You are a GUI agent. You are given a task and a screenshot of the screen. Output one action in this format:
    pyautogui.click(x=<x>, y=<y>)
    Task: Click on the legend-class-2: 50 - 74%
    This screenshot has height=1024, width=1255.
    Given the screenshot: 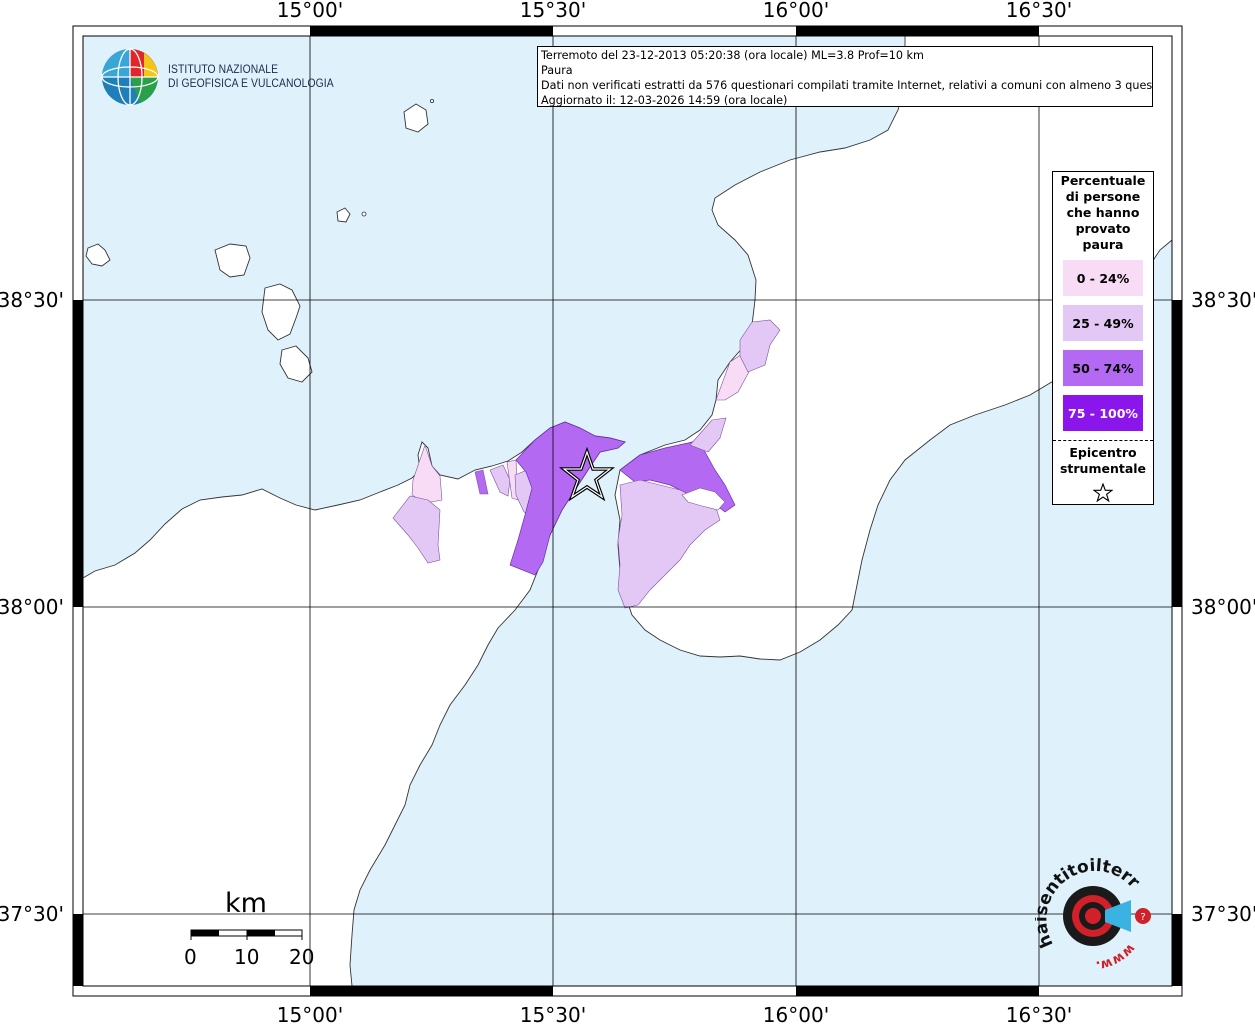 What is the action you would take?
    pyautogui.click(x=1103, y=368)
    